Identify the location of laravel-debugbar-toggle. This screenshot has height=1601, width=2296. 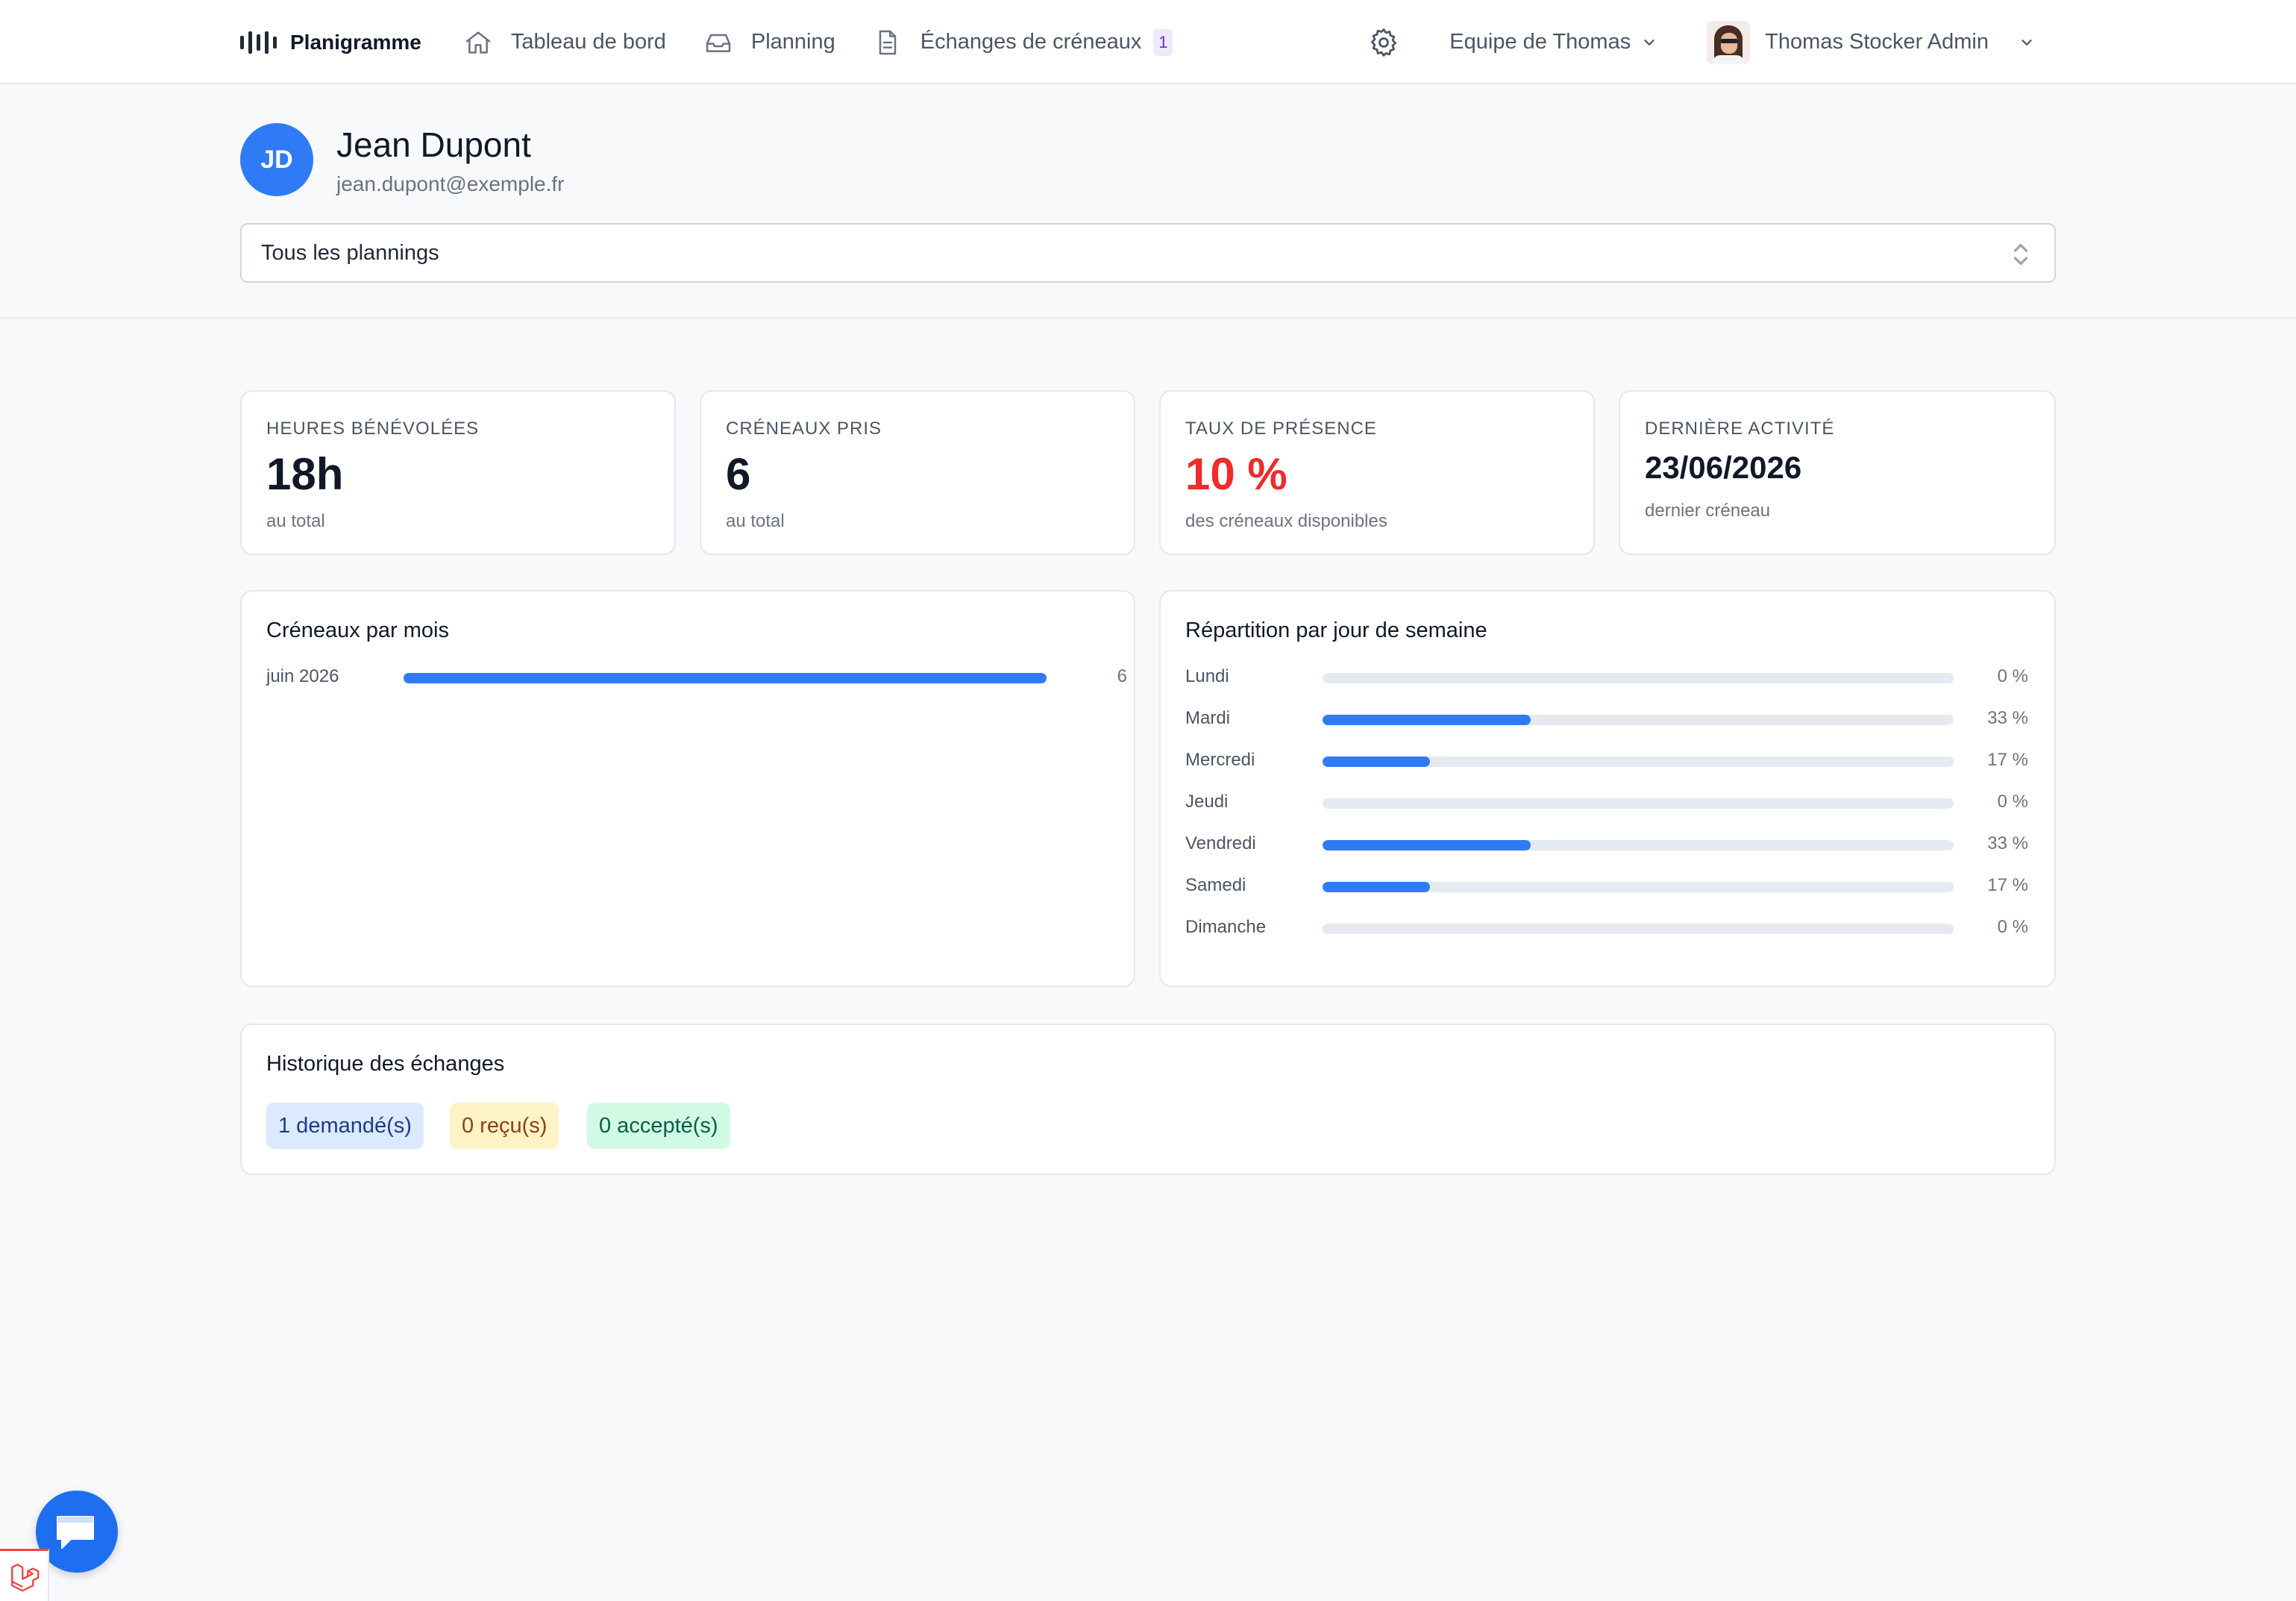
(24, 1575).